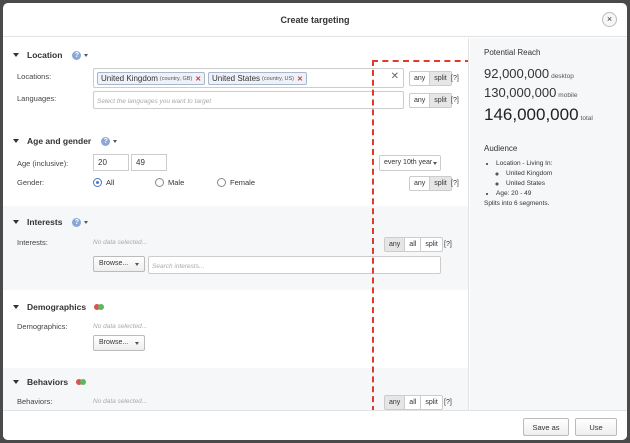 The image size is (630, 443). What do you see at coordinates (42, 326) in the screenshot?
I see `demographics-label: Demographics:` at bounding box center [42, 326].